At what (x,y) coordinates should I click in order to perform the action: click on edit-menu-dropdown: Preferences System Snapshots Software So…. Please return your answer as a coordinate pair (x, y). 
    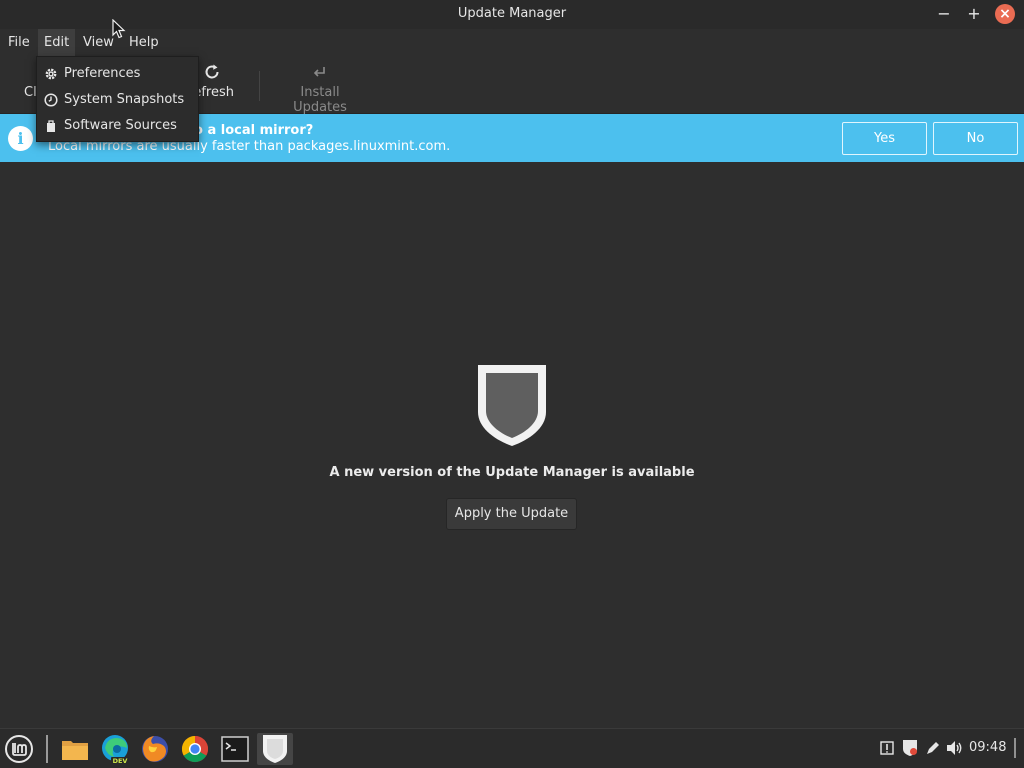
    Looking at the image, I should click on (117, 99).